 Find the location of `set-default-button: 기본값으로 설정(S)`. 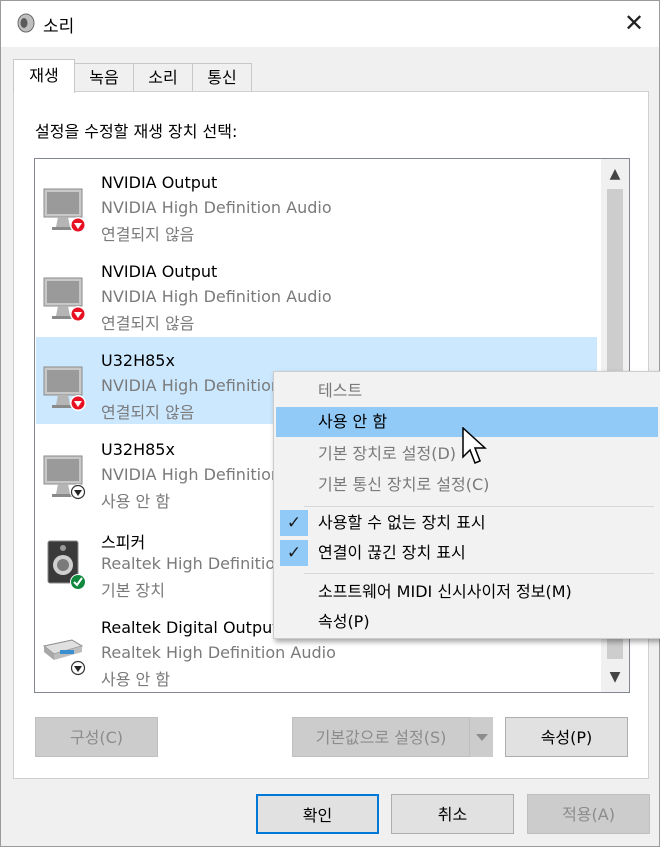

set-default-button: 기본값으로 설정(S) is located at coordinates (381, 737).